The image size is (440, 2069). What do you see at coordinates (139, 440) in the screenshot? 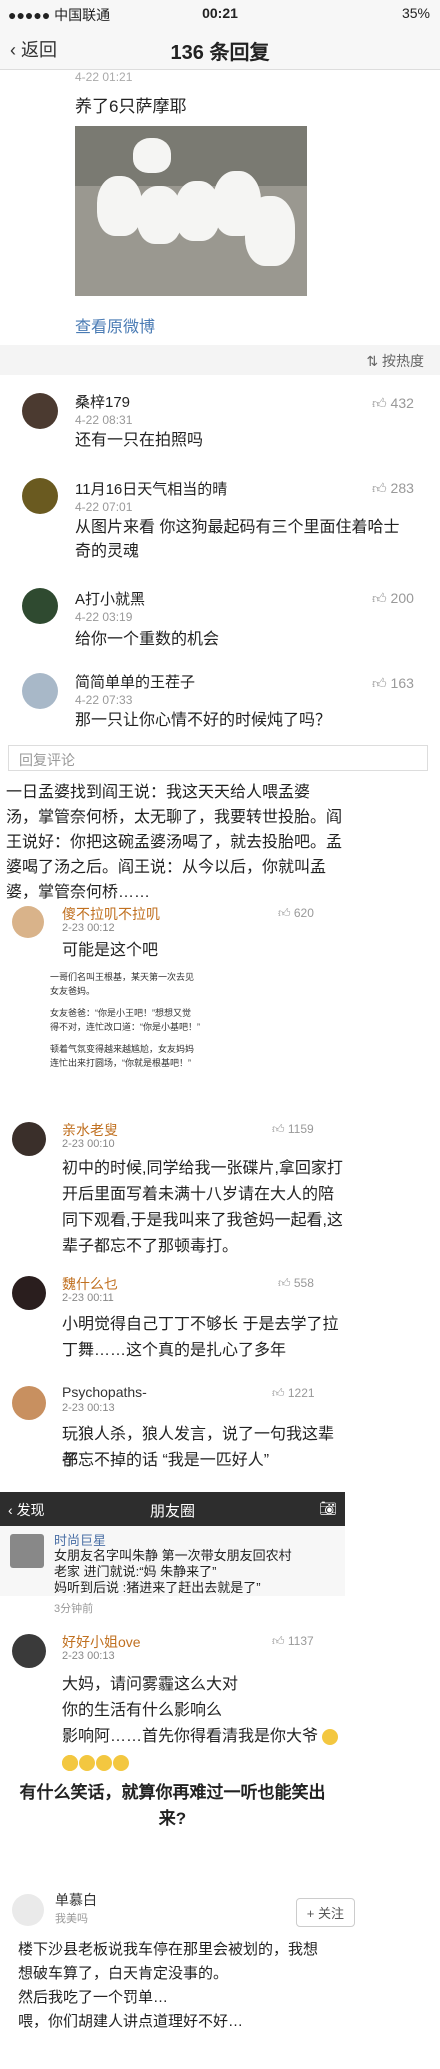
I see `comment-text: 还有一只在拍照吗` at bounding box center [139, 440].